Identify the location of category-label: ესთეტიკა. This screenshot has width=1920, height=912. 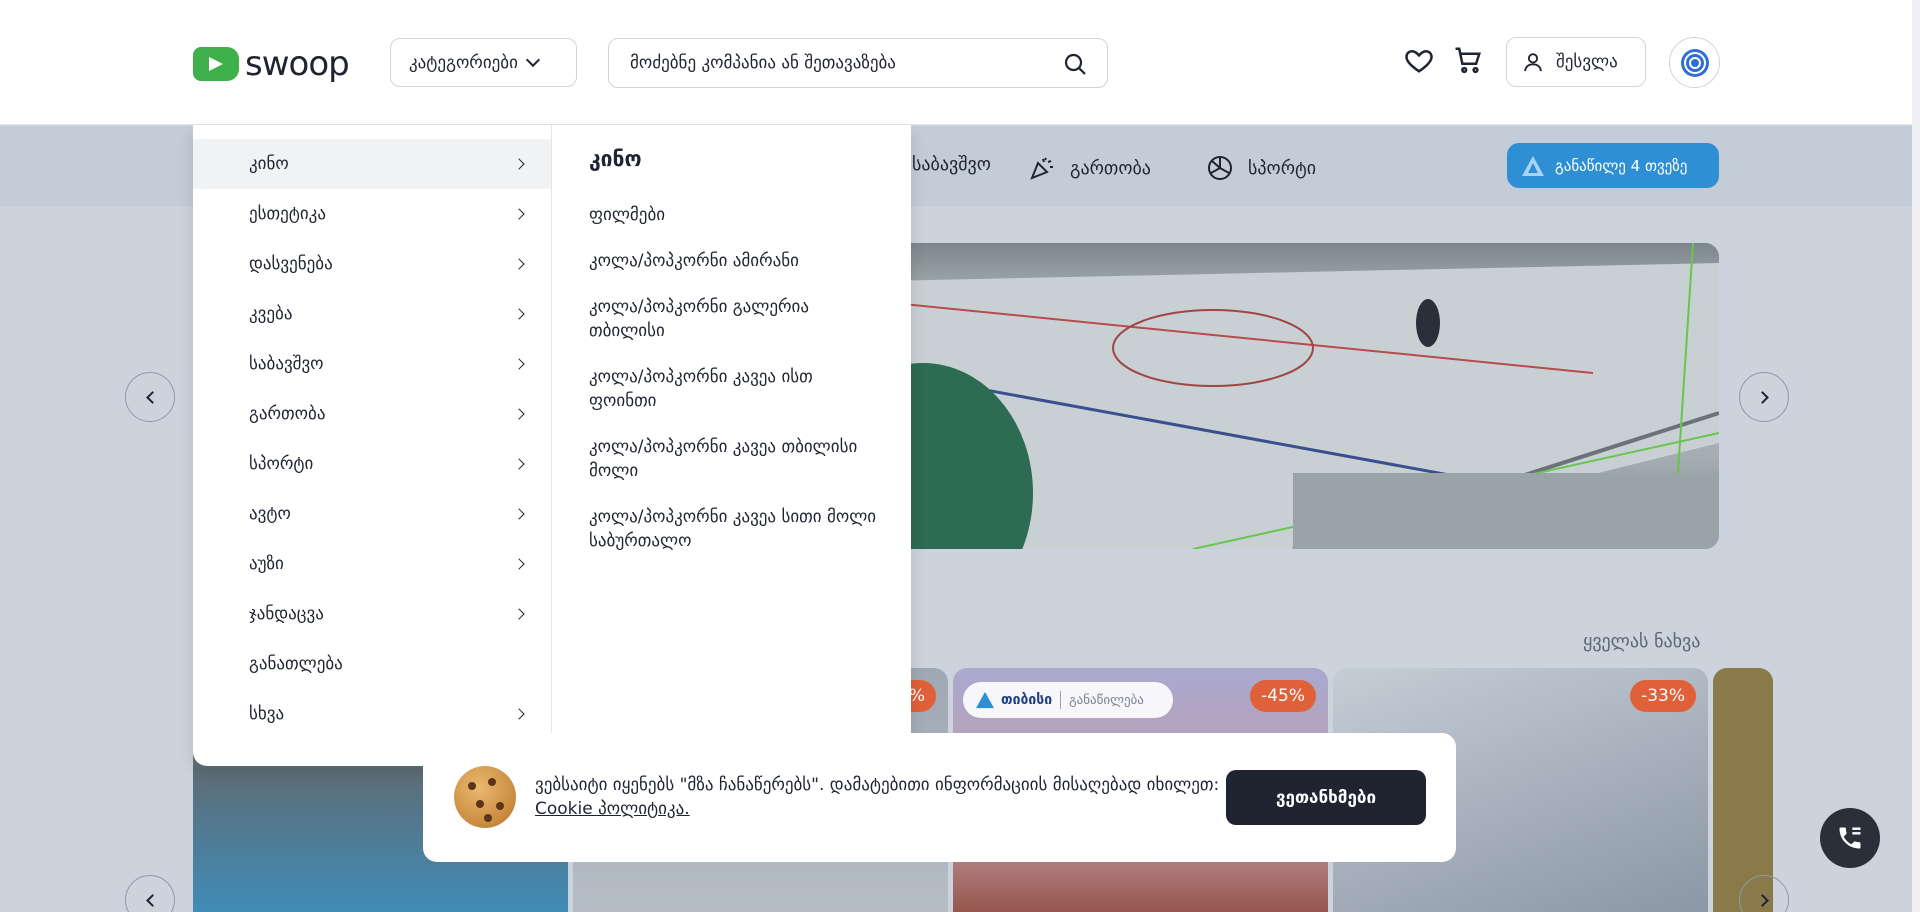
(287, 214).